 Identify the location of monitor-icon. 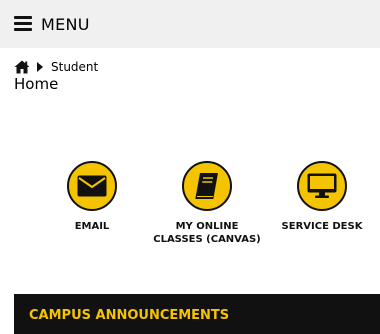
(322, 186).